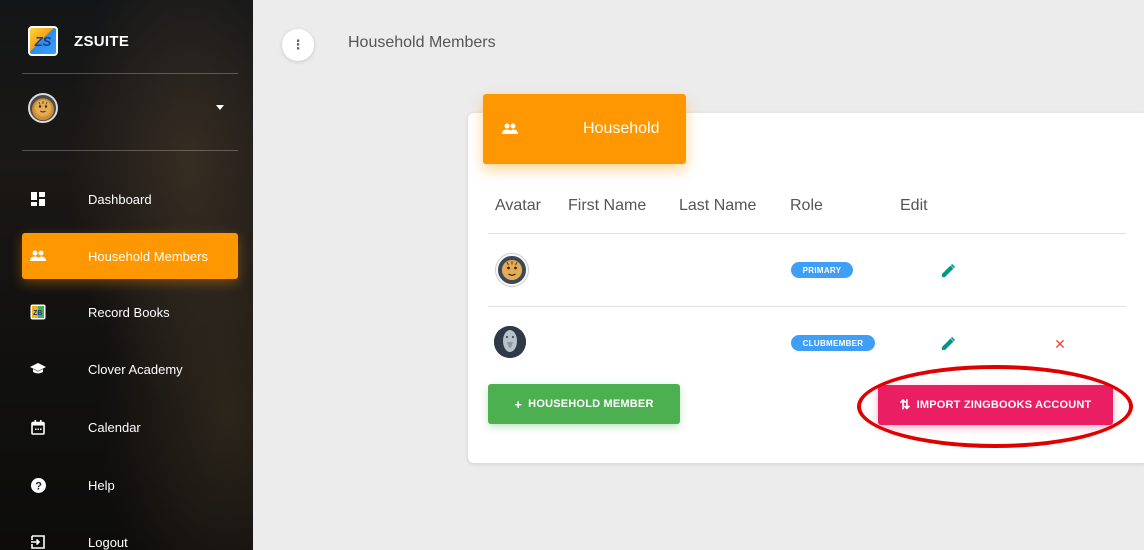  What do you see at coordinates (833, 343) in the screenshot?
I see `role-badge: CLUBMEMBER` at bounding box center [833, 343].